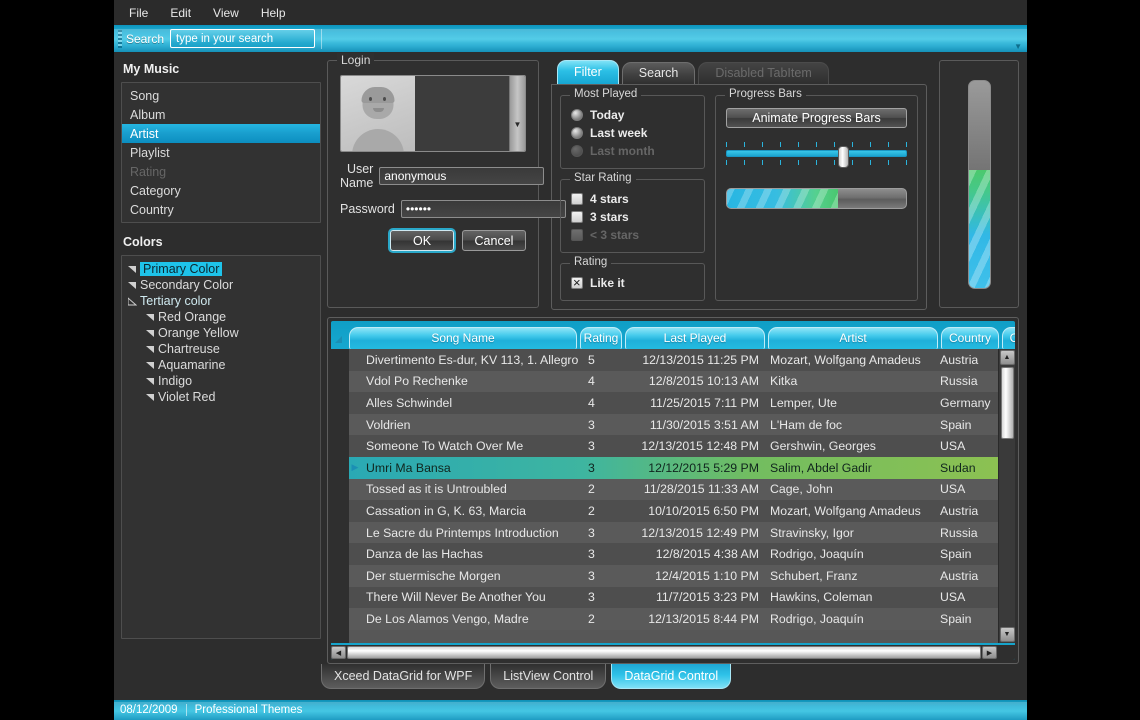  Describe the element at coordinates (221, 133) in the screenshot. I see `sidebar-item-artist: Artist` at that location.